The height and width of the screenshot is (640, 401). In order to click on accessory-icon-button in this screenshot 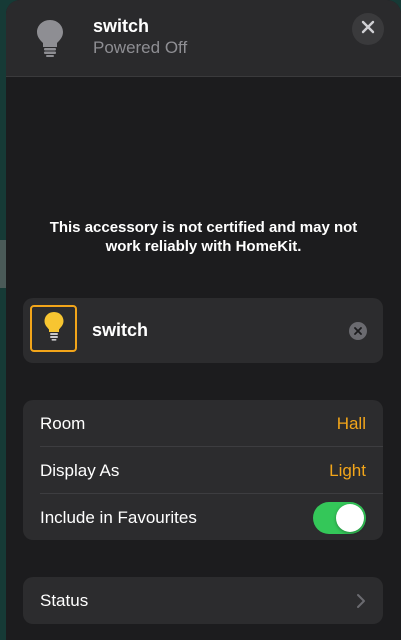, I will do `click(53, 328)`.